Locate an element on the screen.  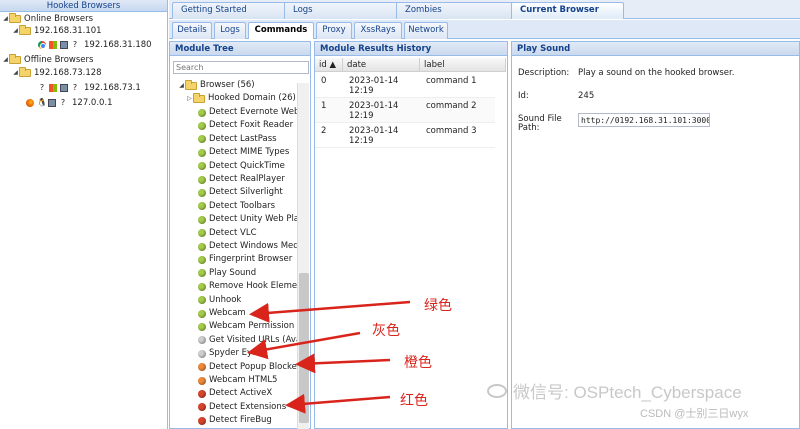
online-browser-entry: ? 192.168.31.180 is located at coordinates (95, 45).